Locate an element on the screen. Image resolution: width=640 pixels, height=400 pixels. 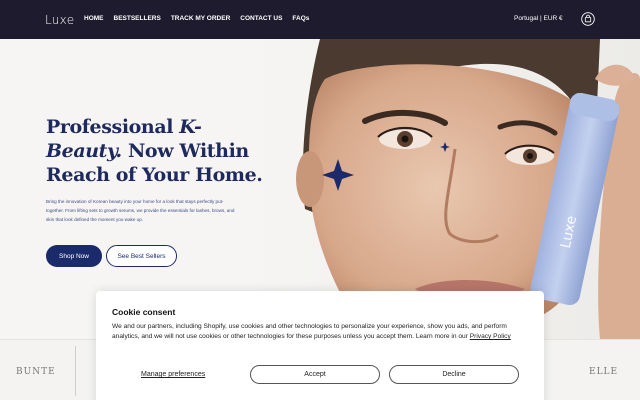
shop-now-button: Shop Now is located at coordinates (74, 256).